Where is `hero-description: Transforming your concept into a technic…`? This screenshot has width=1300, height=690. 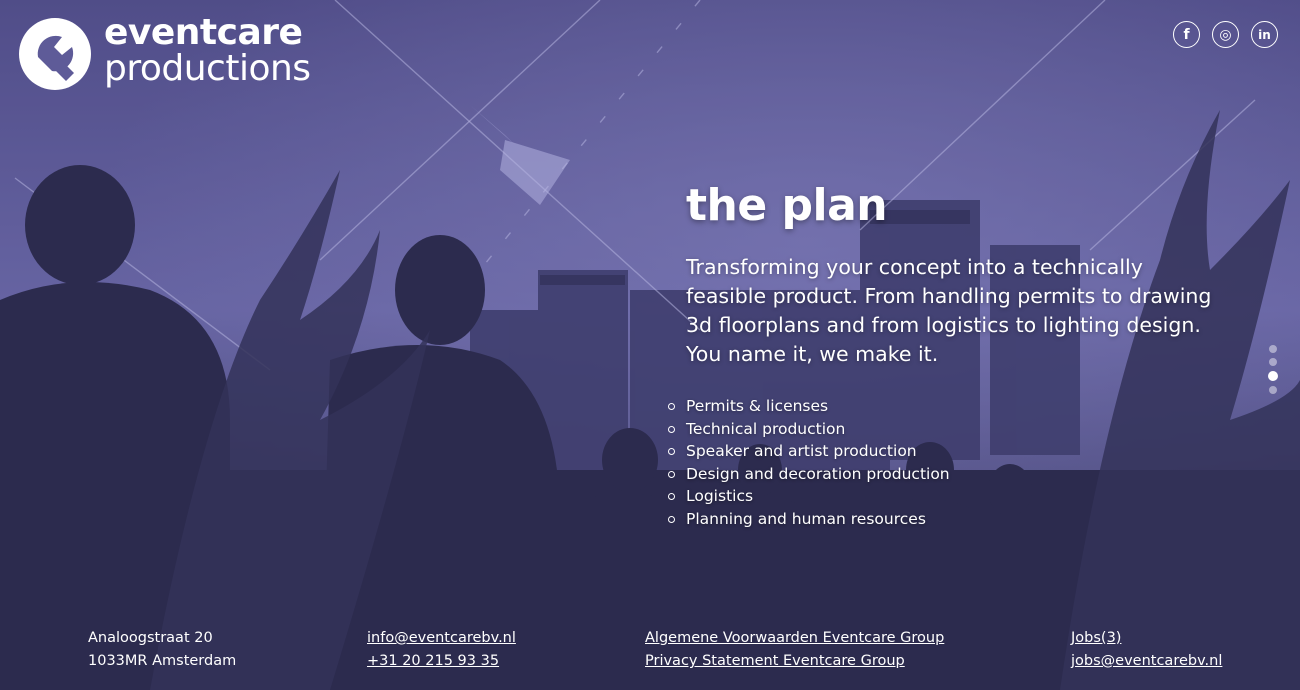 hero-description: Transforming your concept into a technic… is located at coordinates (949, 310).